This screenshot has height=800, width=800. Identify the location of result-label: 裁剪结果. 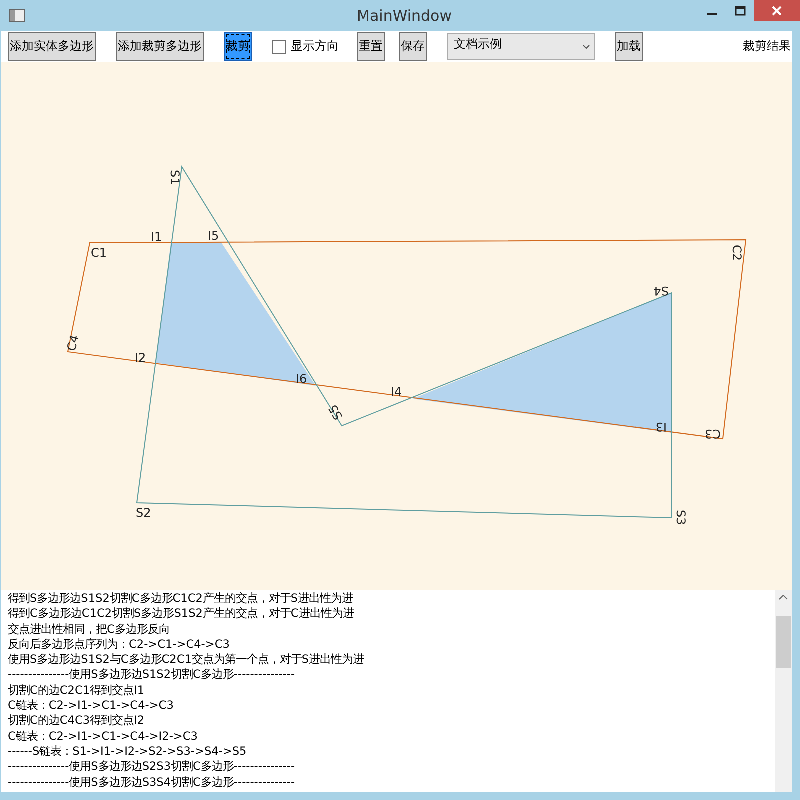
(767, 46).